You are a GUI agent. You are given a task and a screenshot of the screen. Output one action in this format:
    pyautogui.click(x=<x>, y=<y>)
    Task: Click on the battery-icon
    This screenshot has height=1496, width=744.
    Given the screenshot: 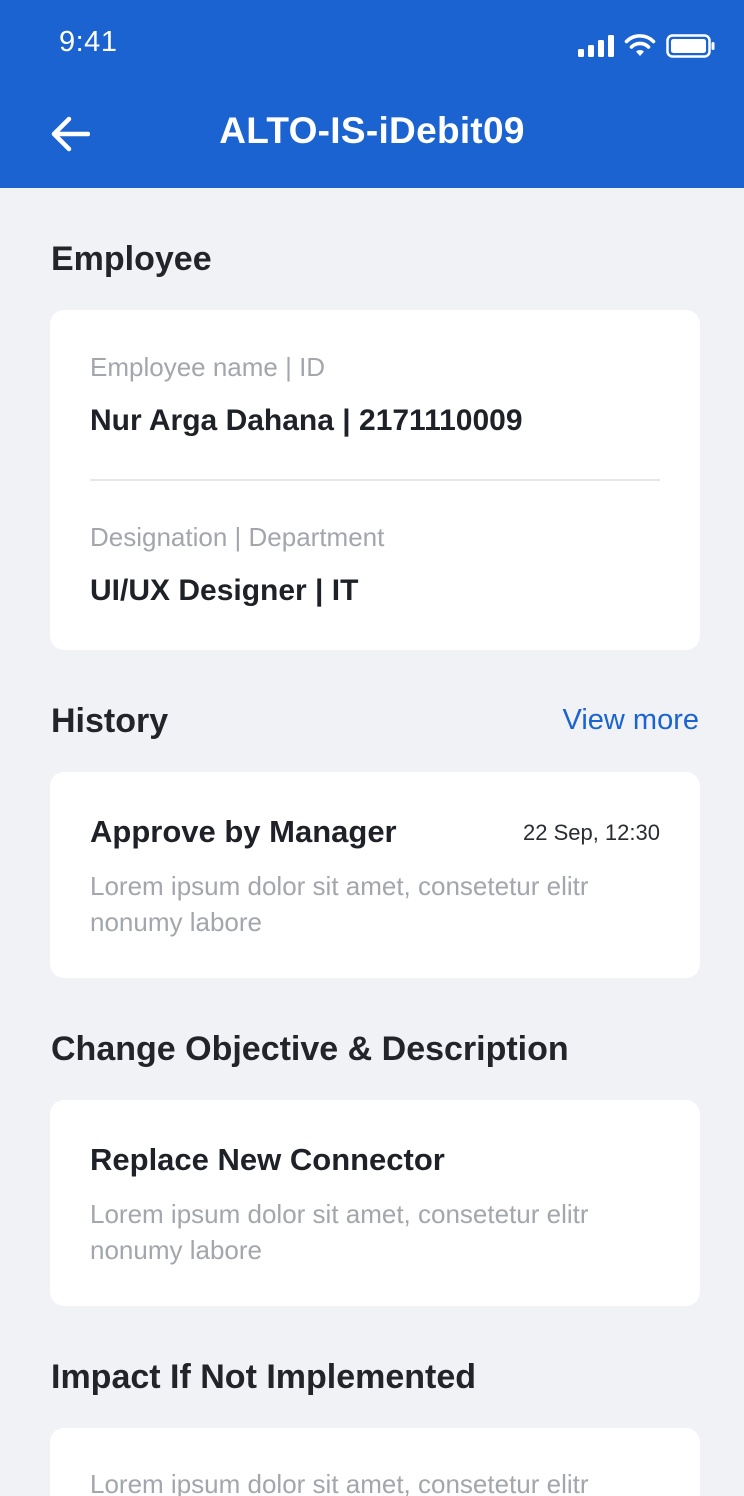 What is the action you would take?
    pyautogui.click(x=690, y=46)
    